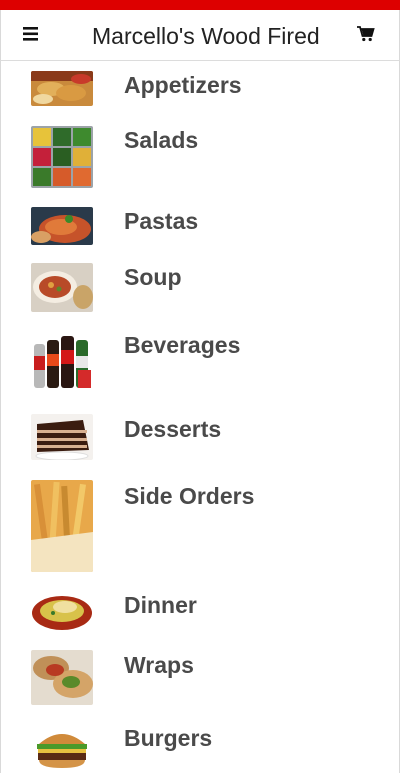 The height and width of the screenshot is (773, 400). I want to click on hamburger-menu-icon, so click(34, 36).